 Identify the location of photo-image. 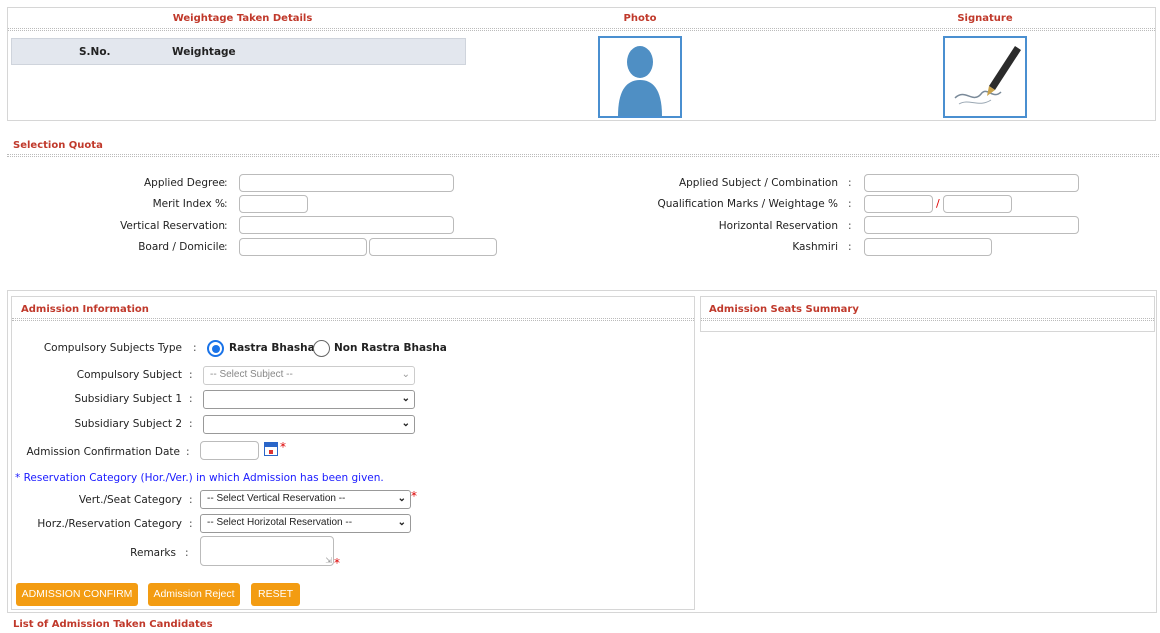
(640, 77).